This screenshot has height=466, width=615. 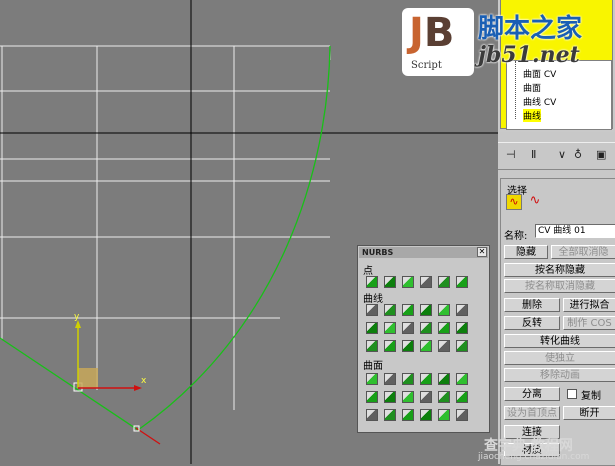 I want to click on stack-item-surface: 曲面, so click(x=532, y=87).